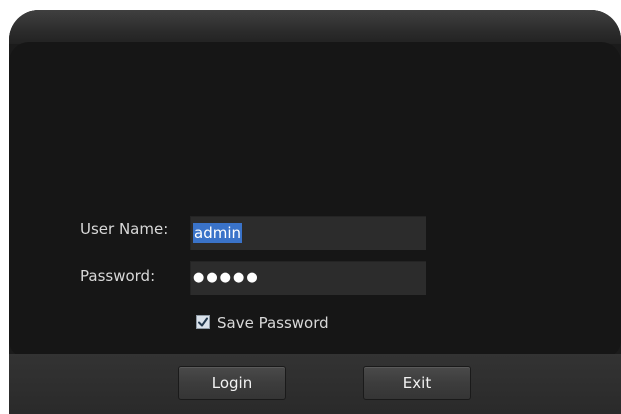 This screenshot has height=414, width=621. What do you see at coordinates (124, 229) in the screenshot?
I see `username-label: User Name:` at bounding box center [124, 229].